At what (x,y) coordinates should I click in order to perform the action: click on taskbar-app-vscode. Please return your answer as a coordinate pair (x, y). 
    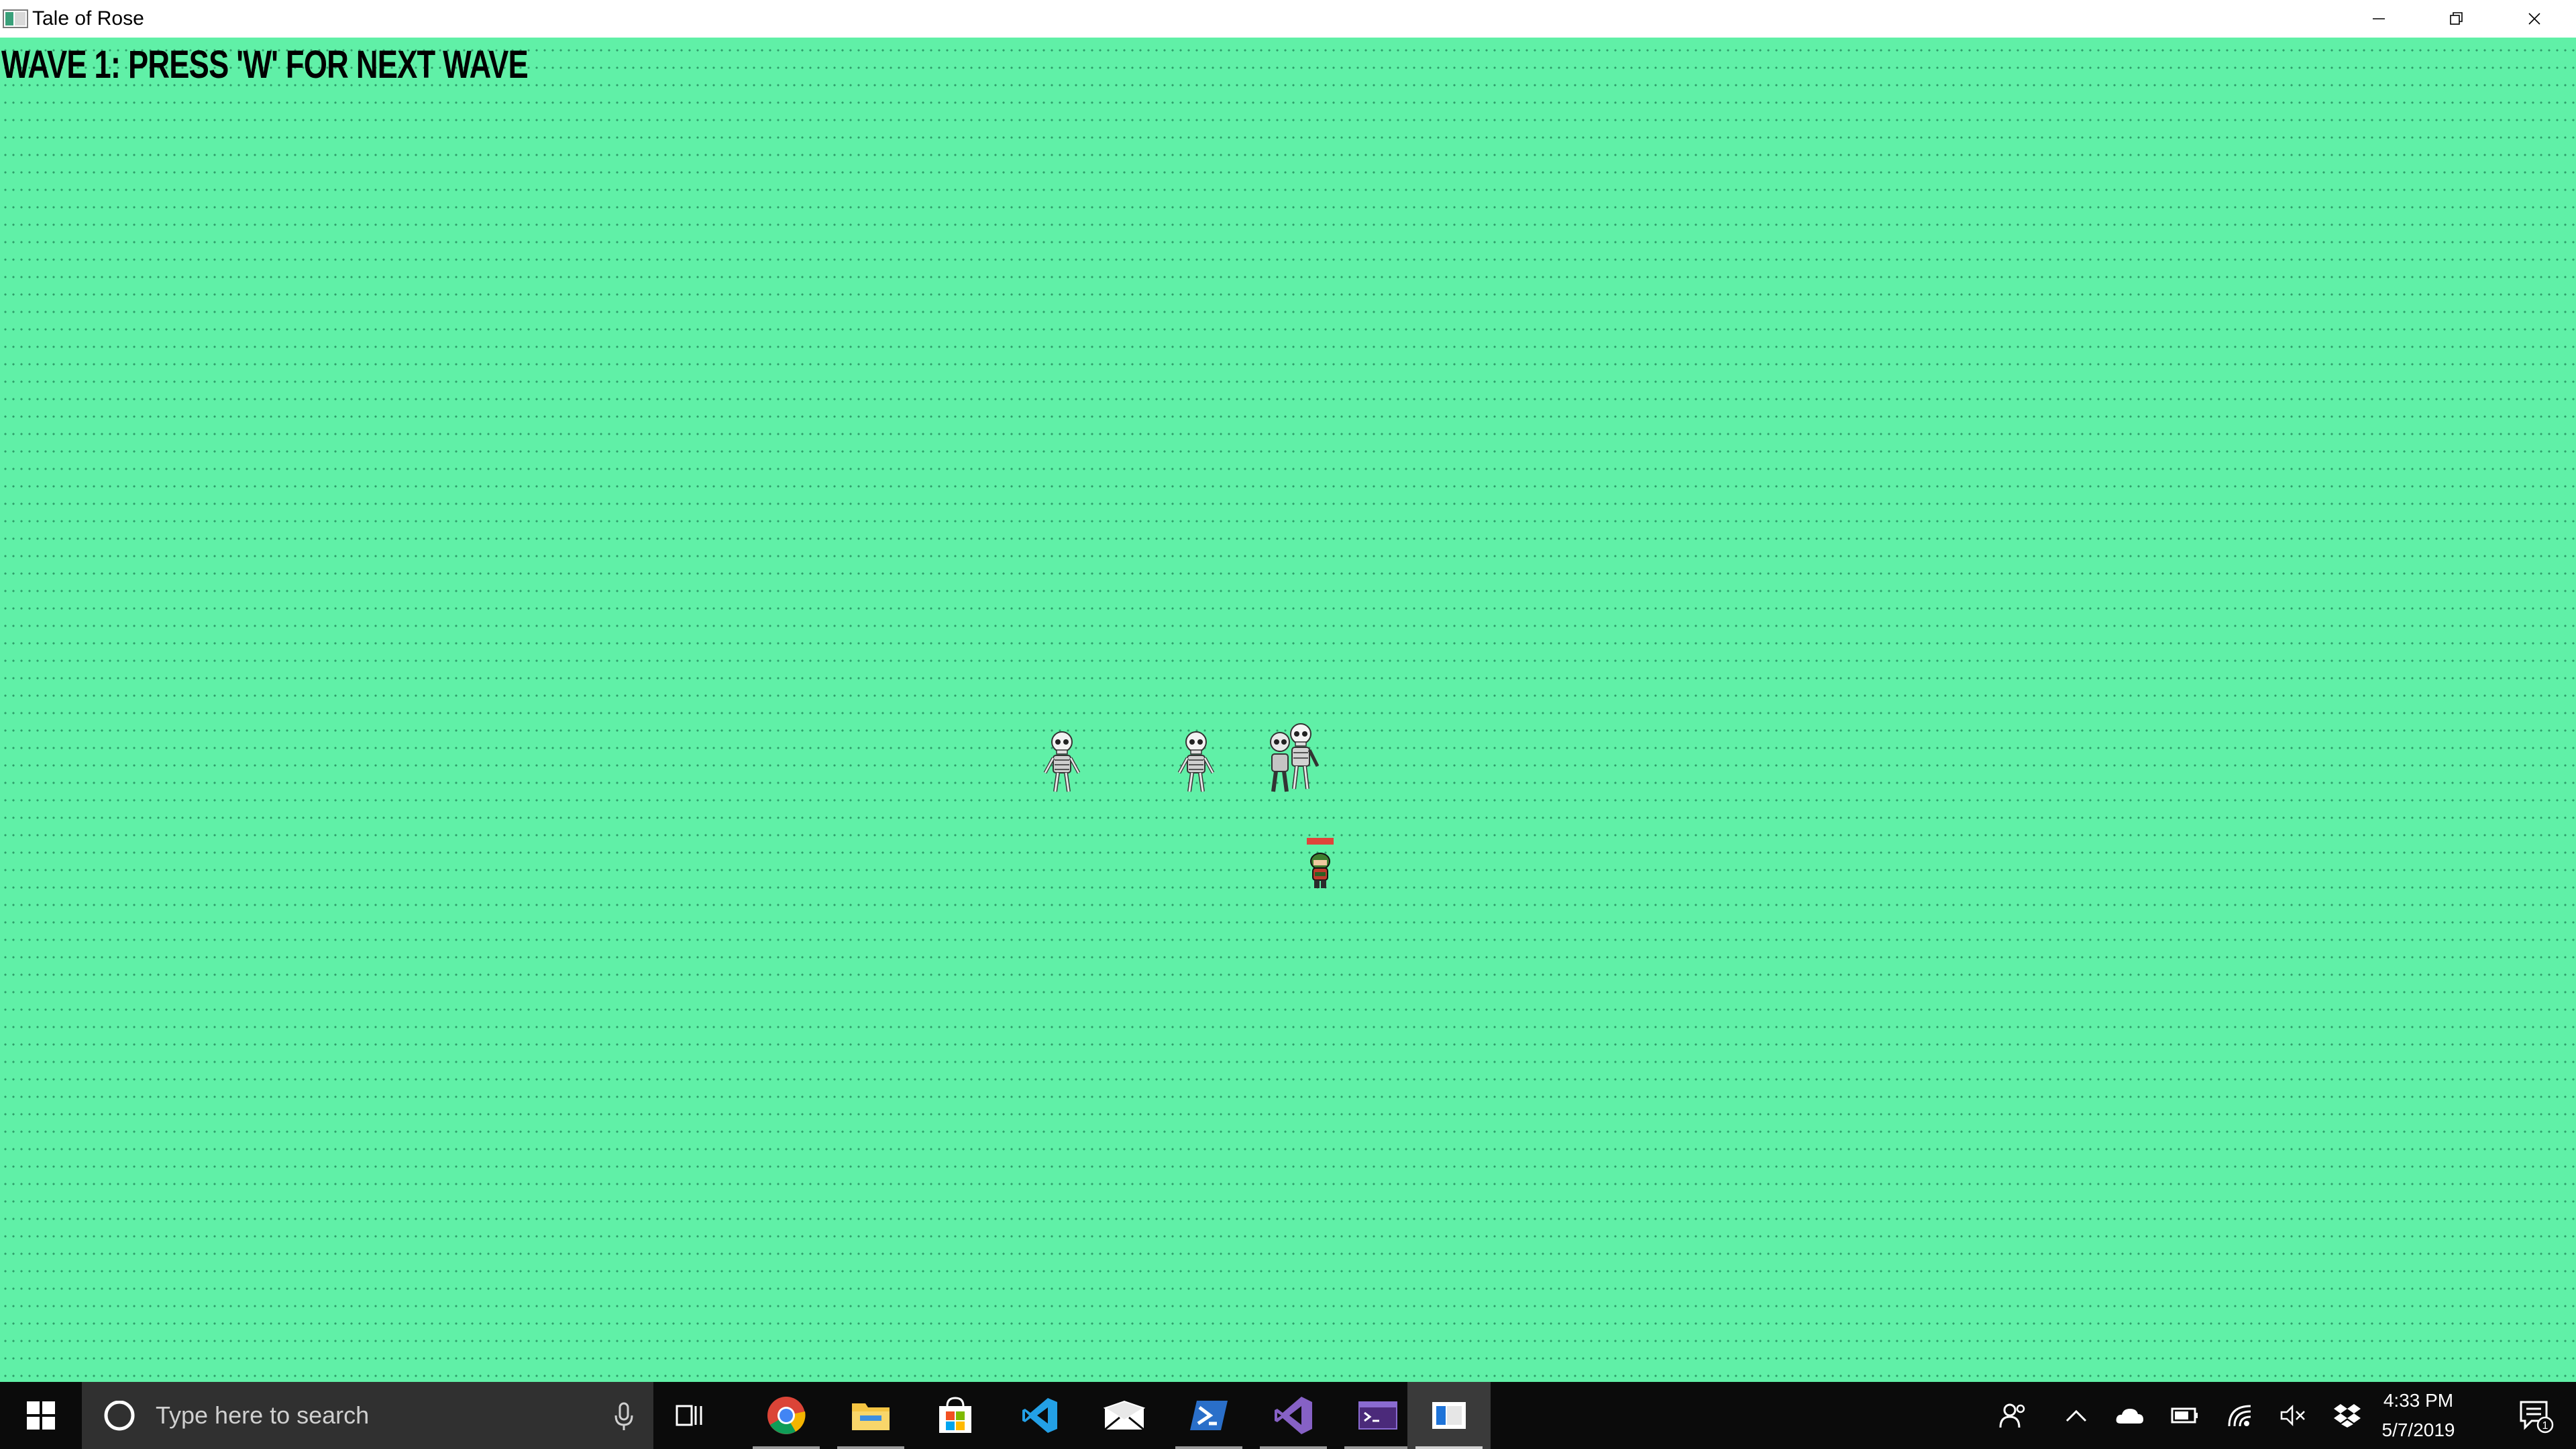
    Looking at the image, I should click on (1039, 1415).